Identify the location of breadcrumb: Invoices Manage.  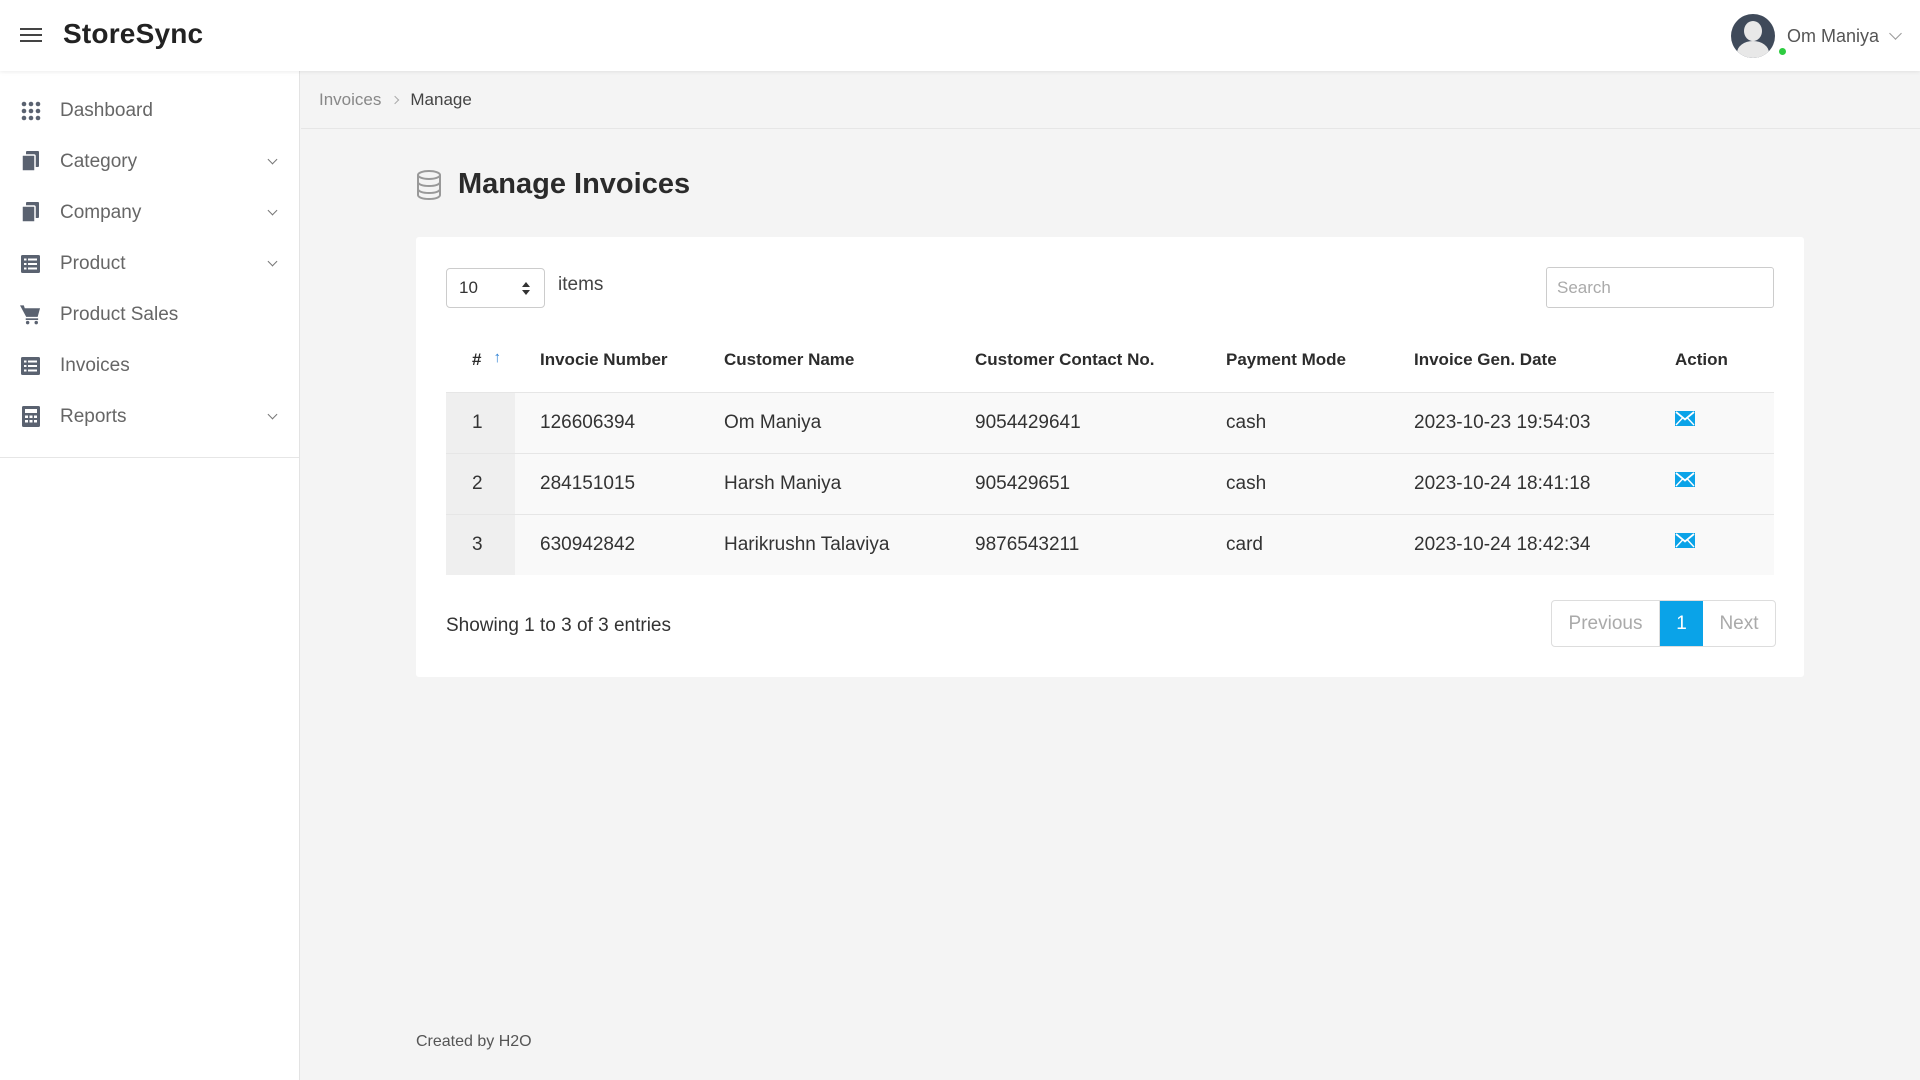
(1110, 100).